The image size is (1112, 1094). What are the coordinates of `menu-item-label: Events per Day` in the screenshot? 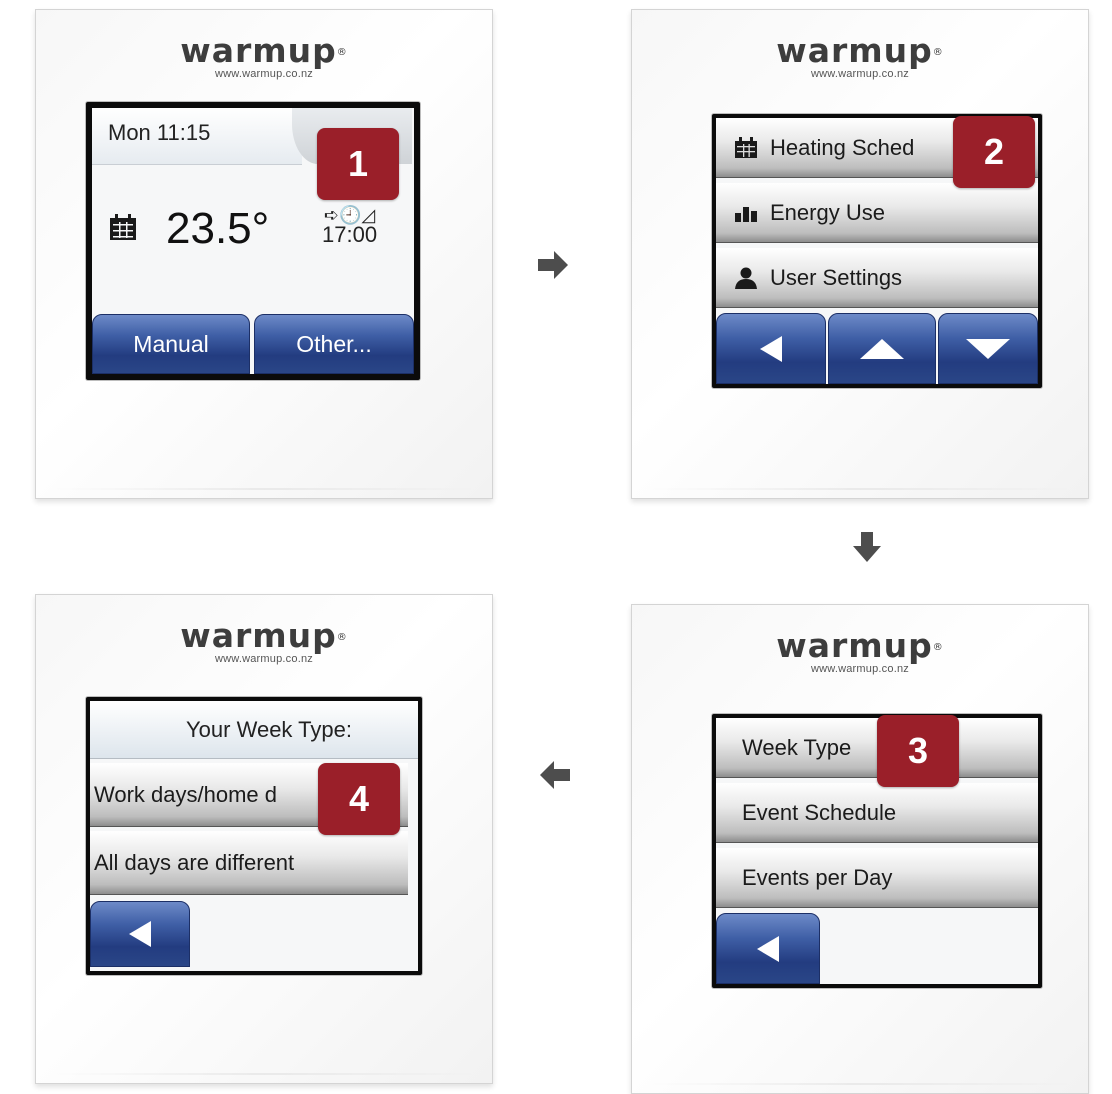 It's located at (817, 877).